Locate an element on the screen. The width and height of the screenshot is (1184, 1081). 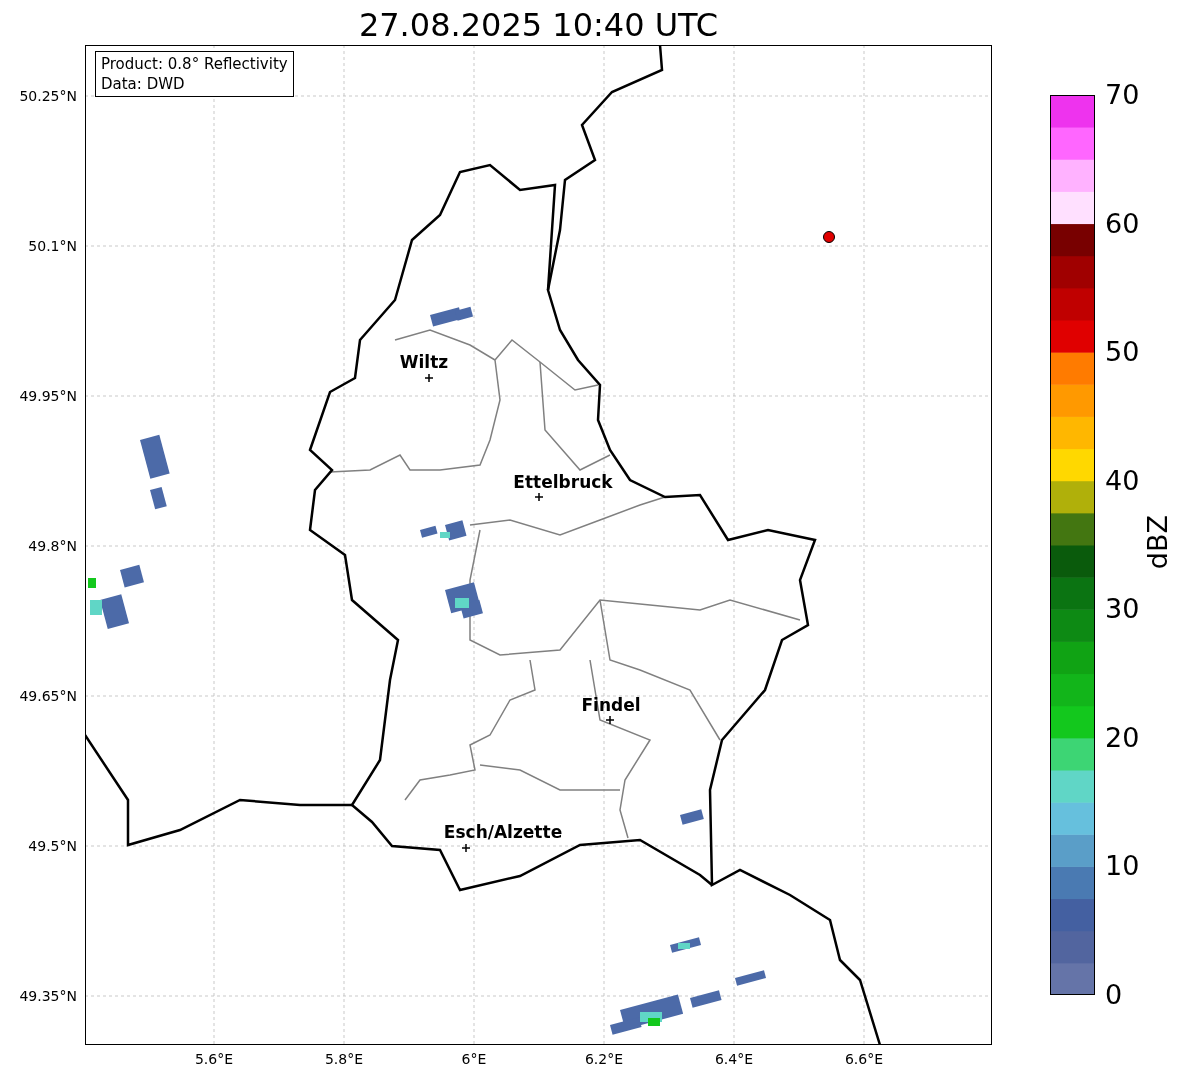
longitude-label: 6.6°E is located at coordinates (864, 1059).